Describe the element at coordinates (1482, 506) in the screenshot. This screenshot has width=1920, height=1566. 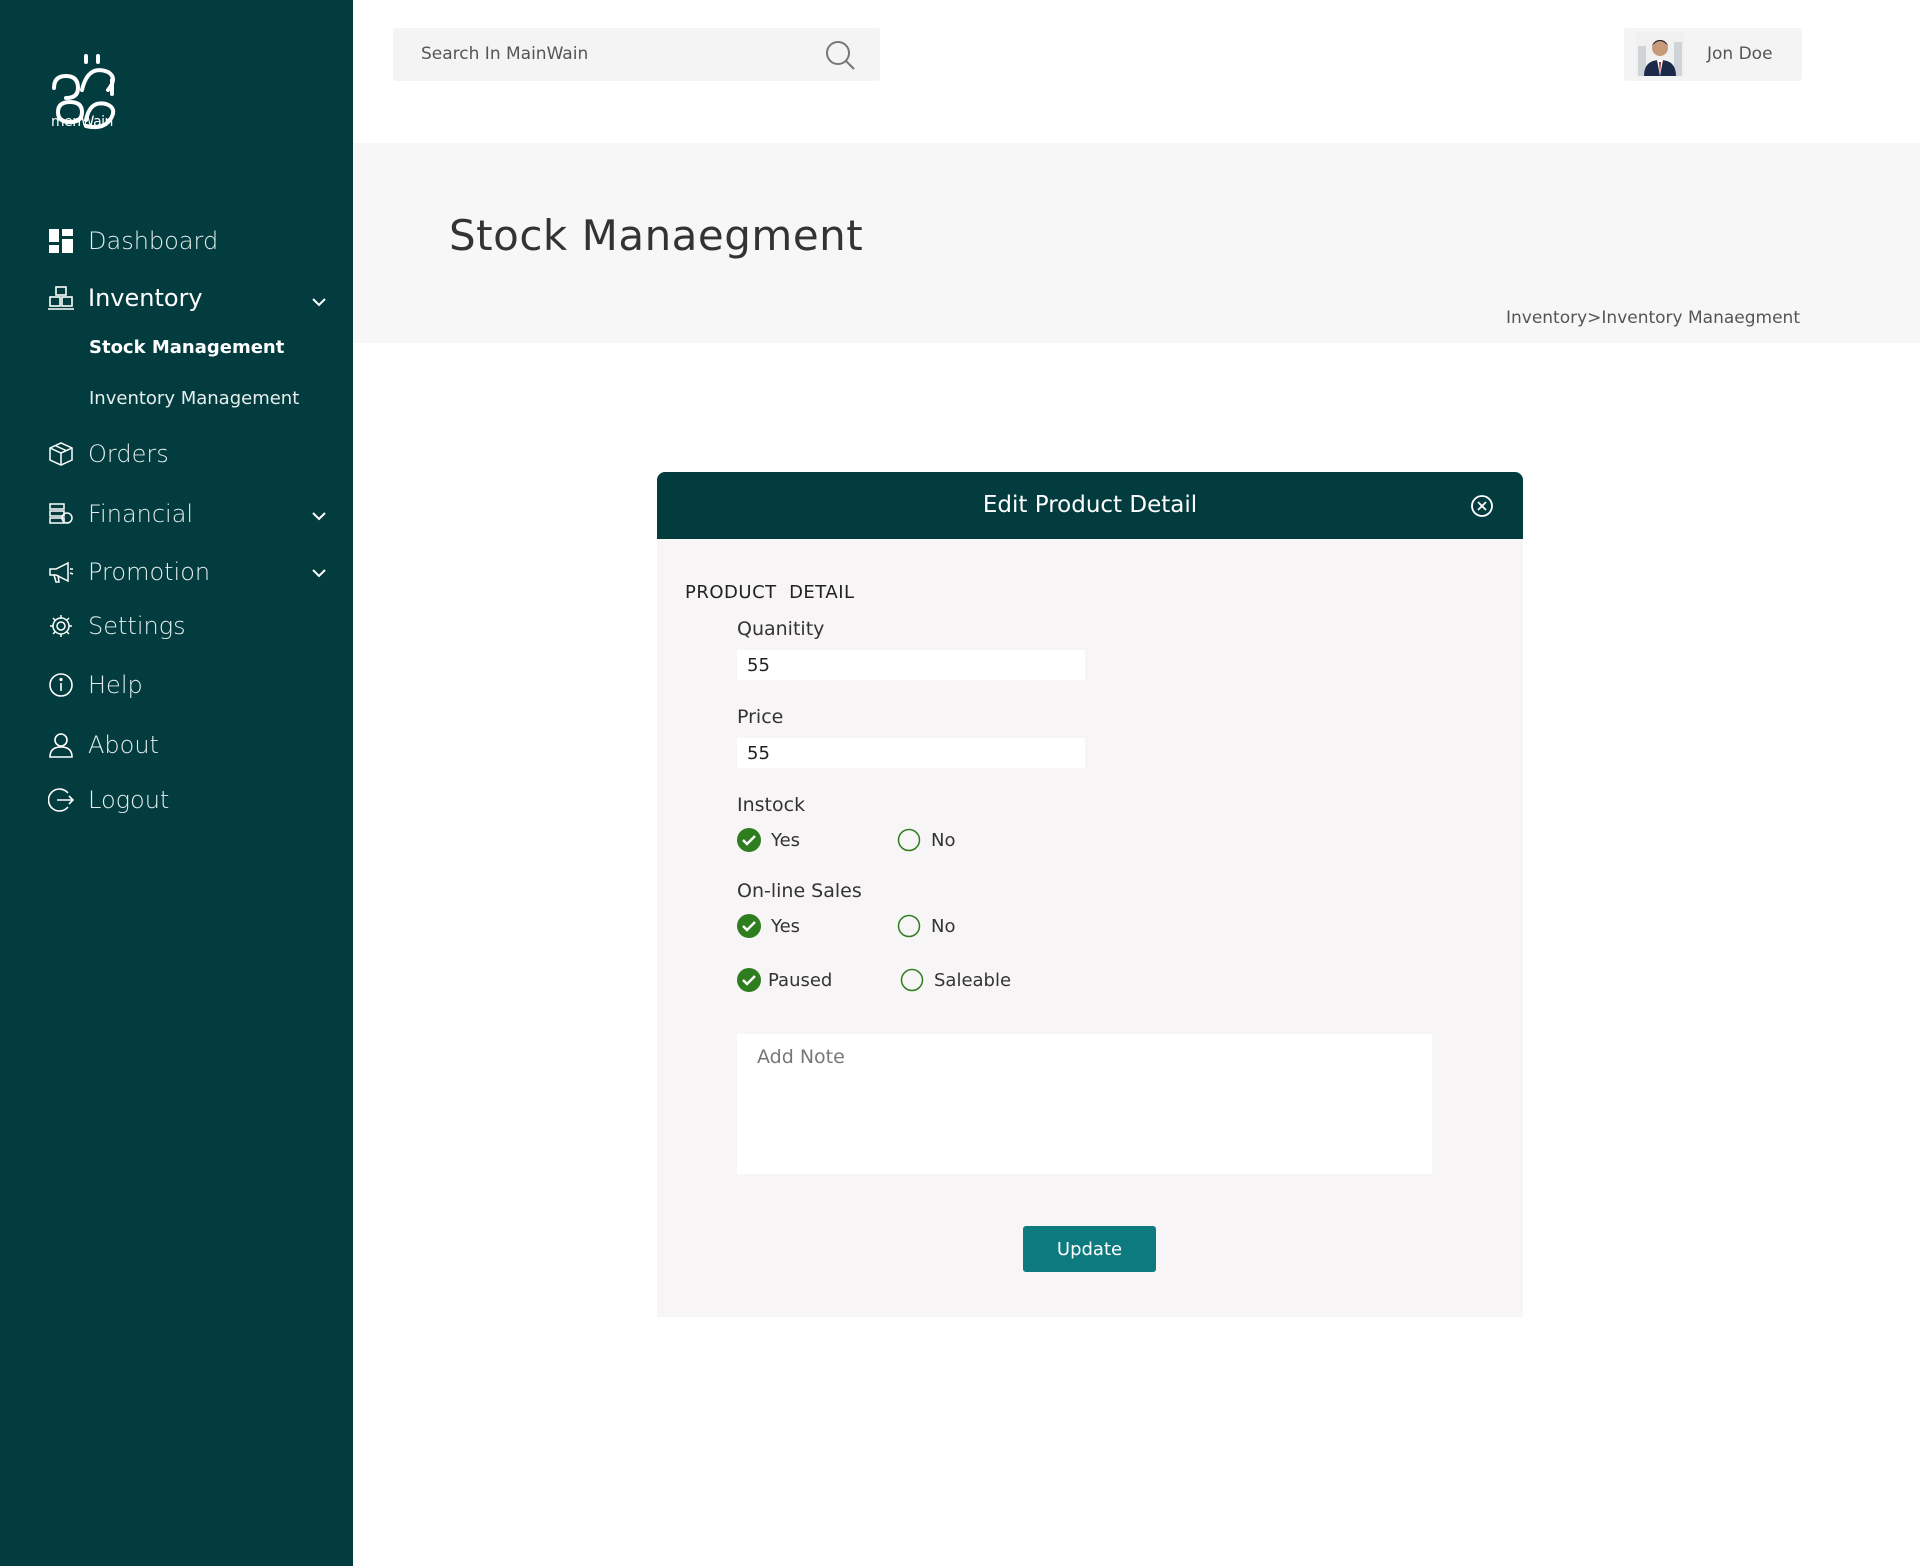
I see `close-icon` at that location.